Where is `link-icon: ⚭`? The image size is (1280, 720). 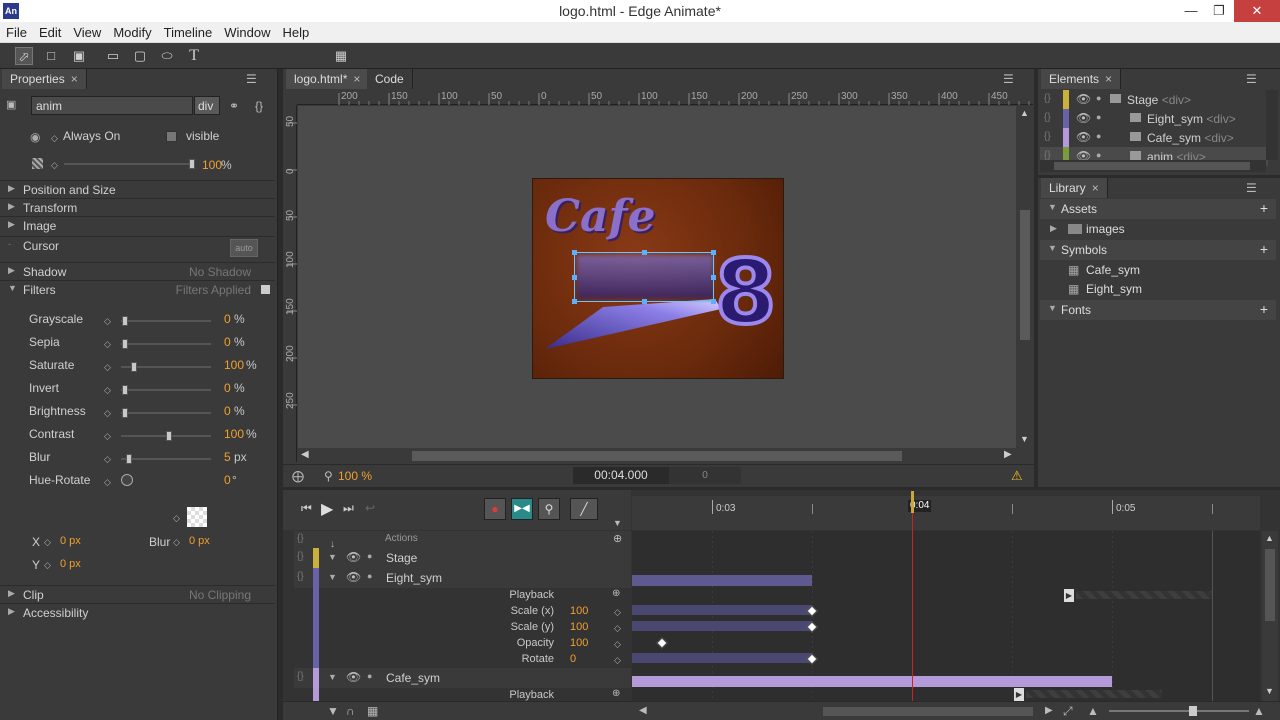 link-icon: ⚭ is located at coordinates (234, 106).